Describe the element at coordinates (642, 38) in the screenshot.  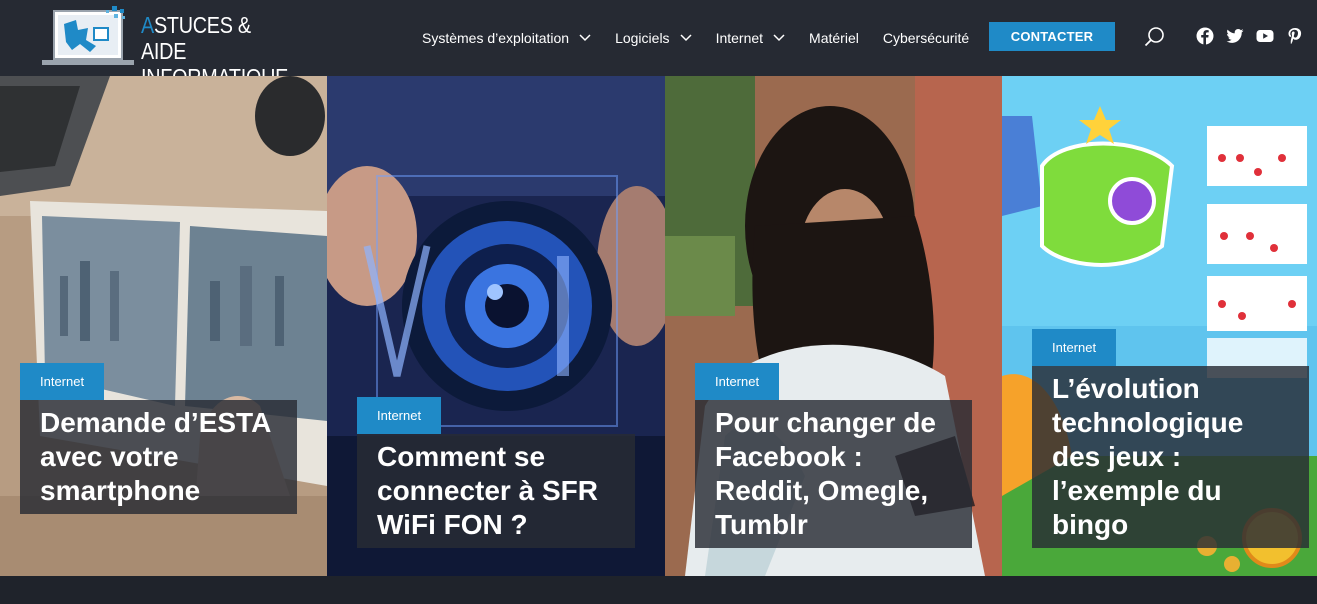
I see `nav-item-label: Logiciels` at that location.